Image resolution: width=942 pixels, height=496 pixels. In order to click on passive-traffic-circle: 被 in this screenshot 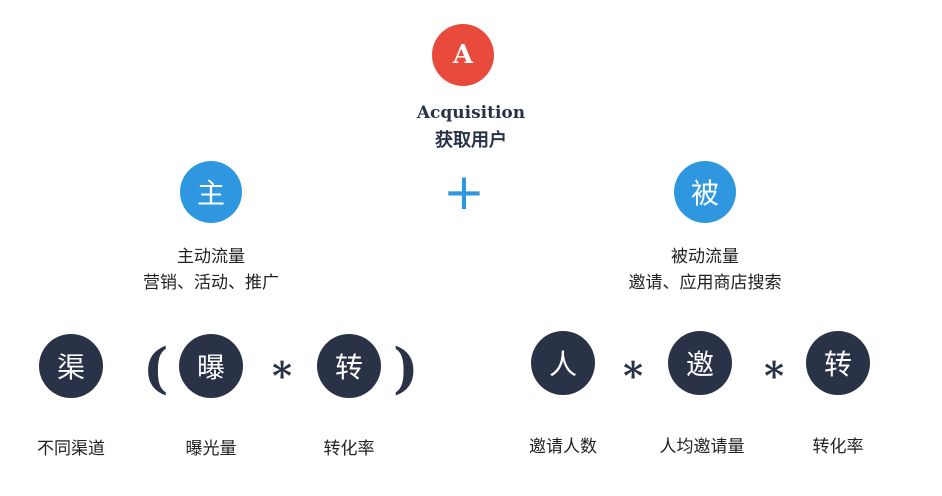, I will do `click(705, 192)`.